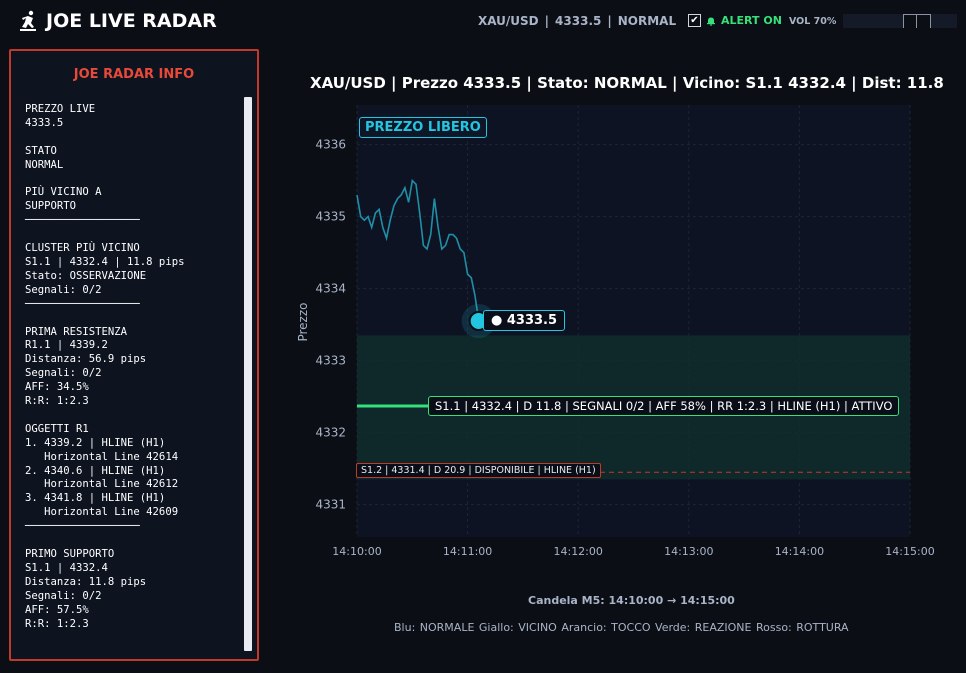 The width and height of the screenshot is (966, 673). What do you see at coordinates (330, 325) in the screenshot?
I see `y-axis-ticks: 4331 4332 4333 4334 4335 4336` at bounding box center [330, 325].